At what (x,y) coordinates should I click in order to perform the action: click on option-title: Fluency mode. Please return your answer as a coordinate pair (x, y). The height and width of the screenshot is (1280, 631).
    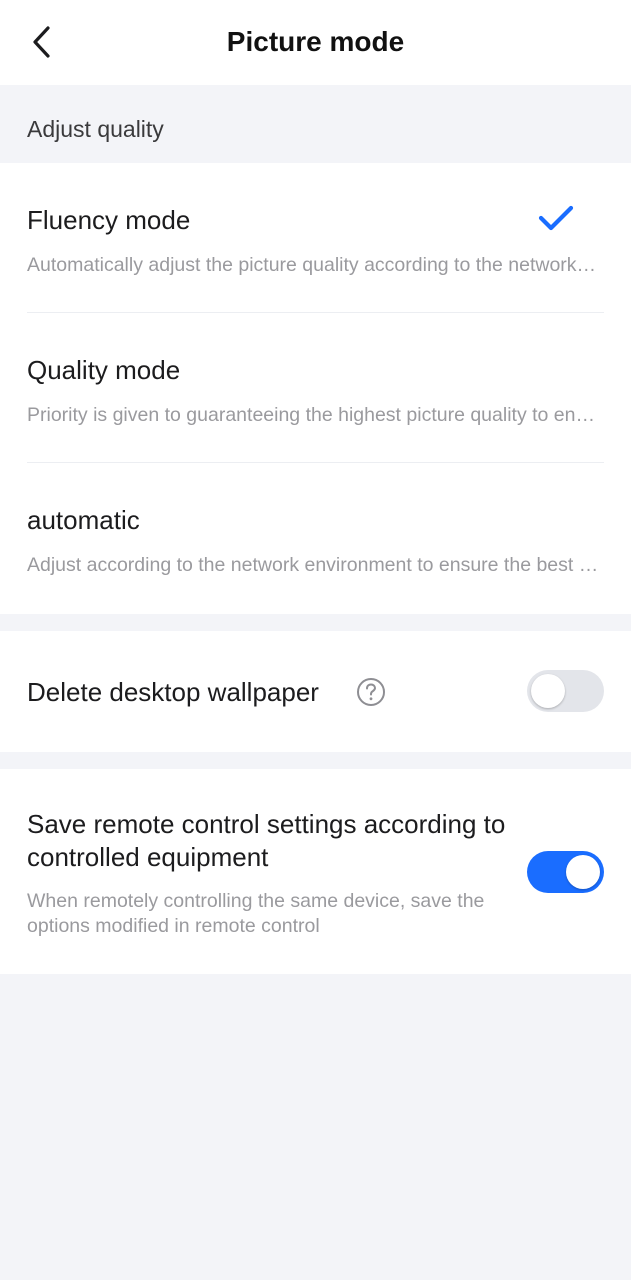
    Looking at the image, I should click on (109, 220).